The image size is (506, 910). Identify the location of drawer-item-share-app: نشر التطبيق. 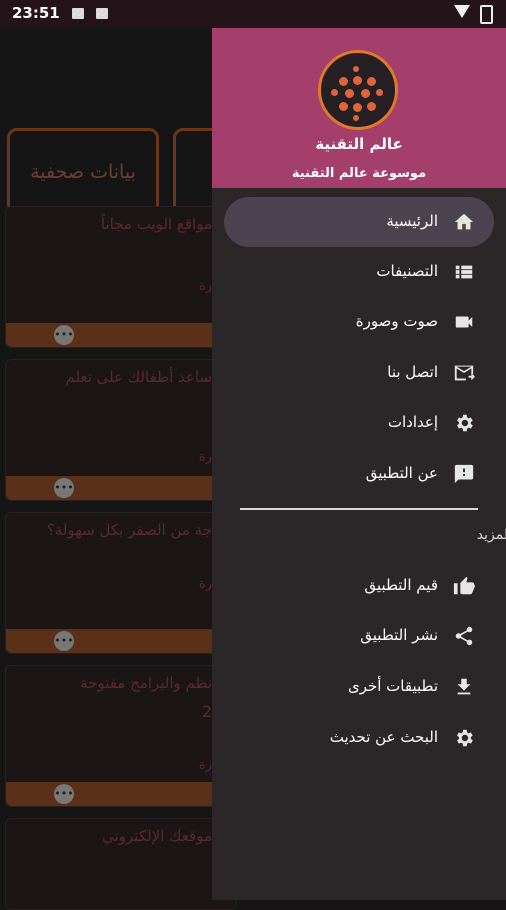
(359, 636).